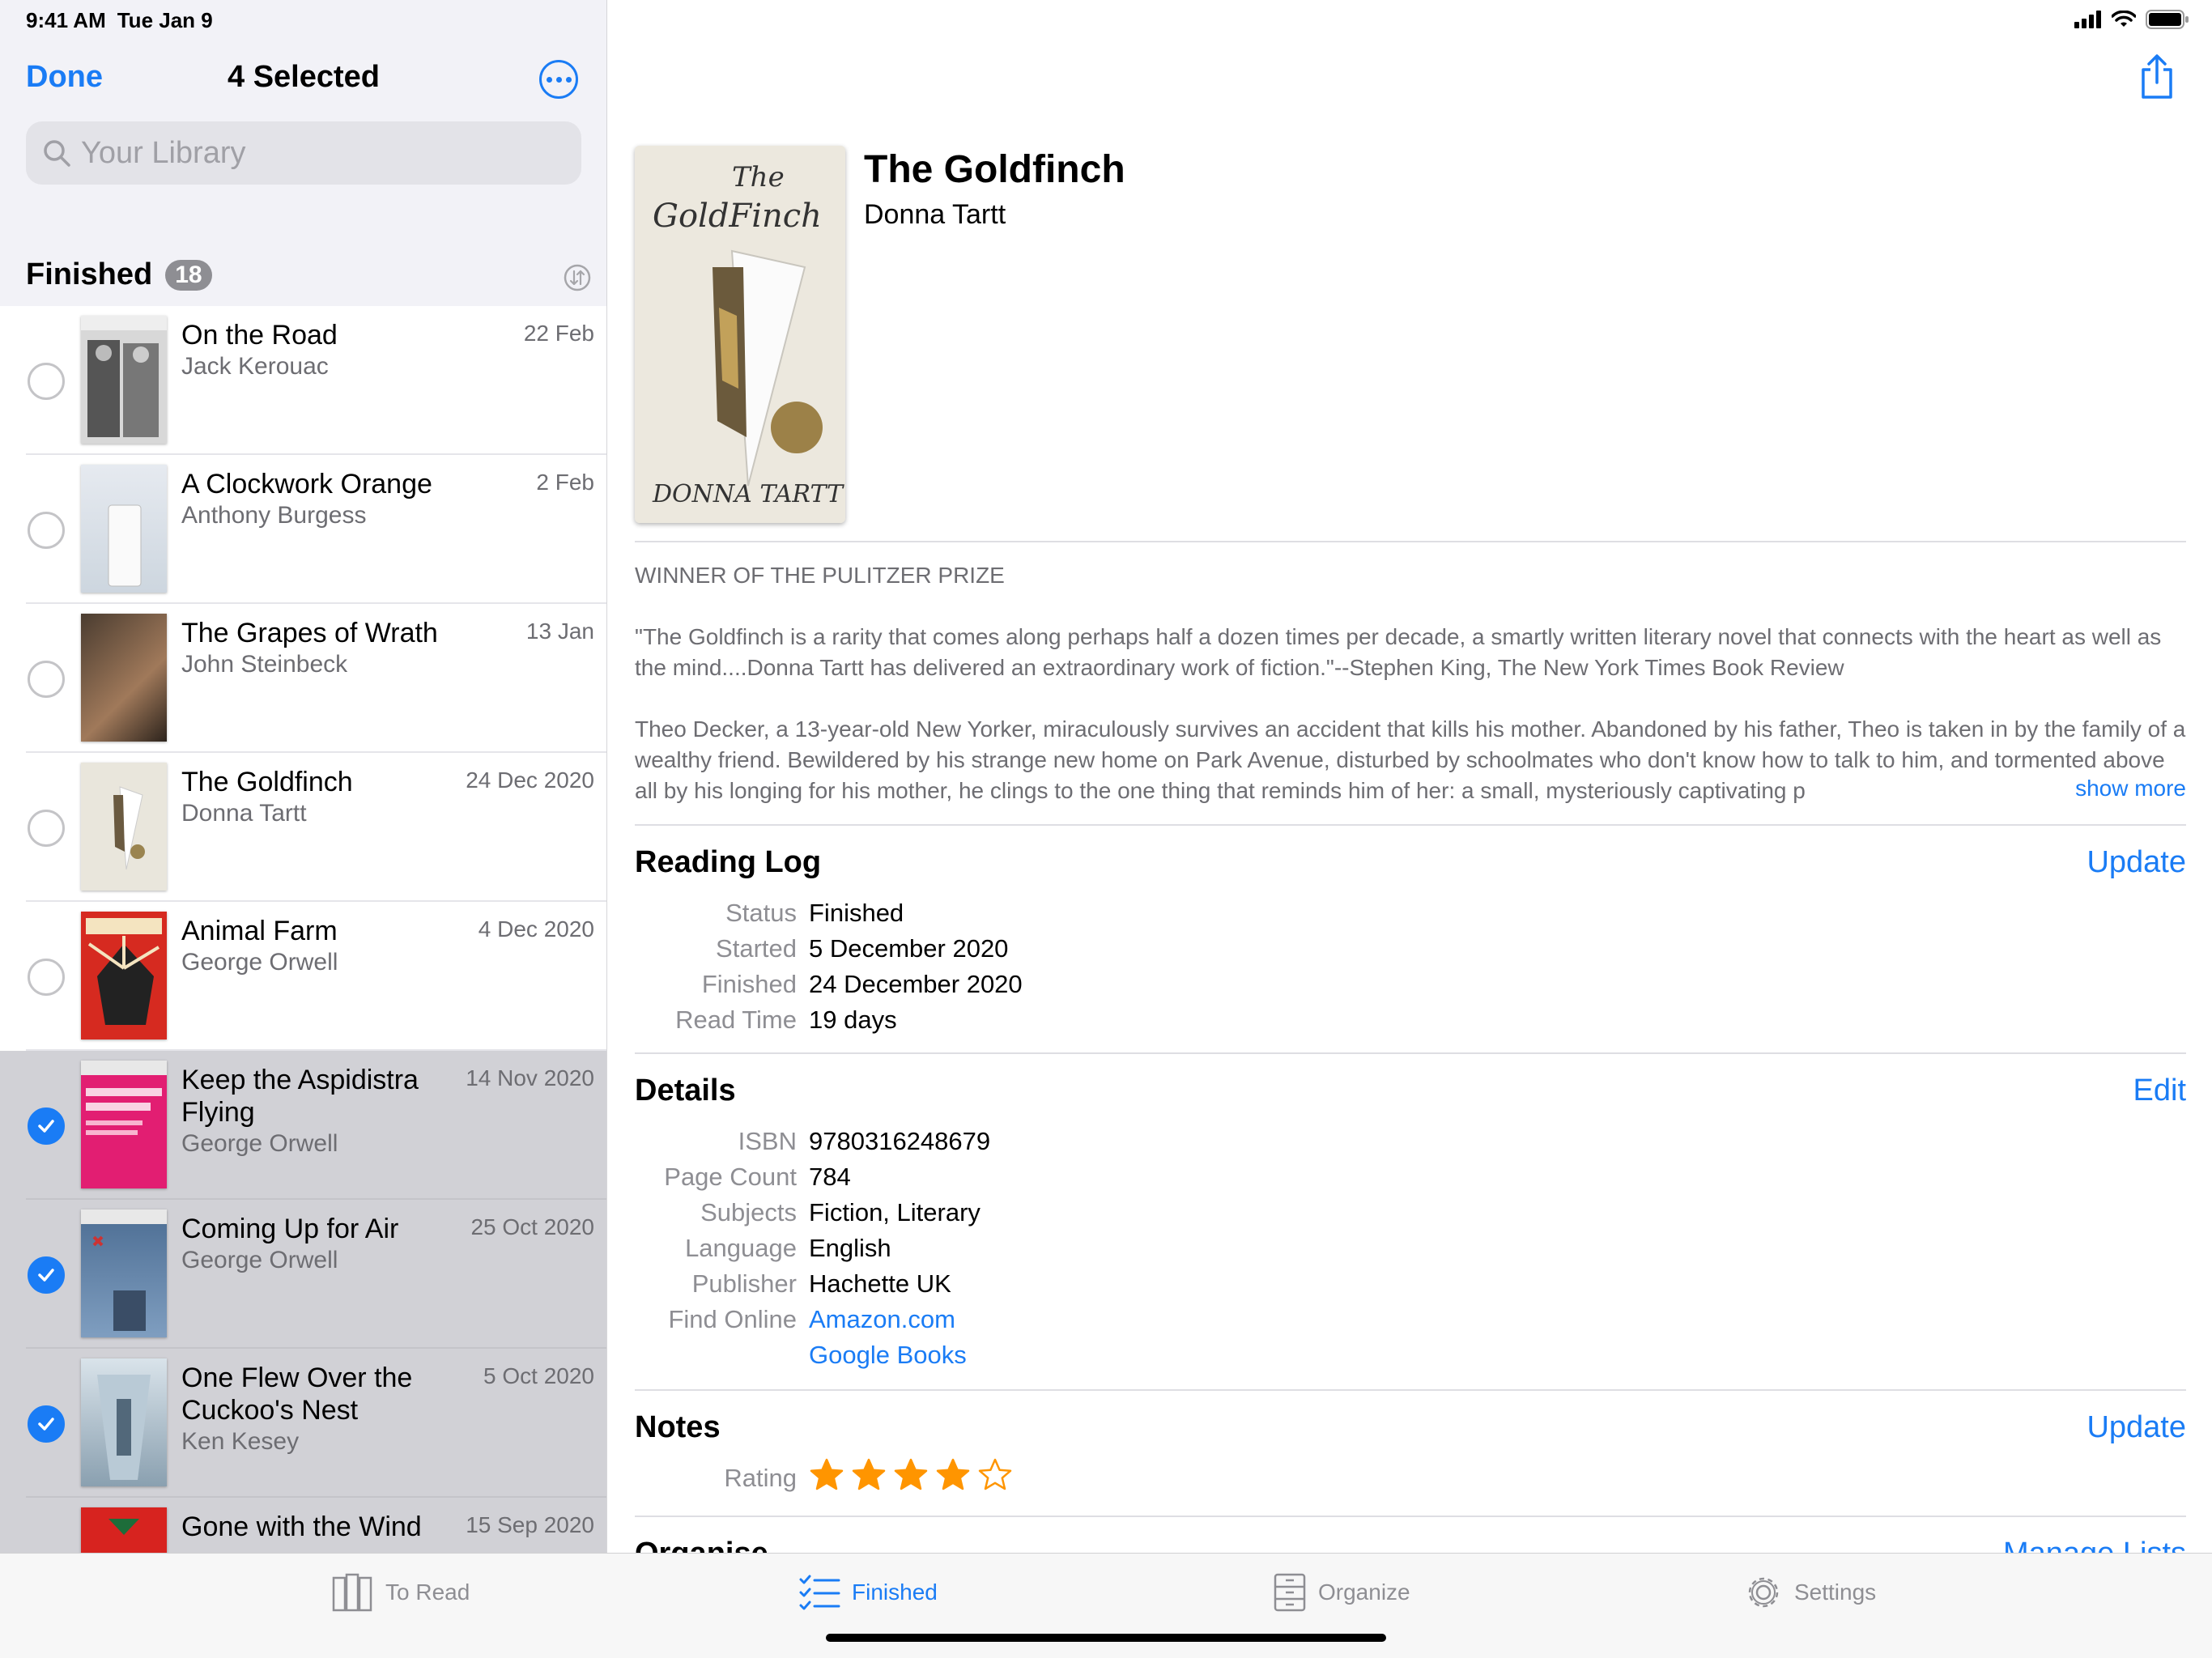  I want to click on book-date: 5 Oct 2020, so click(539, 1375).